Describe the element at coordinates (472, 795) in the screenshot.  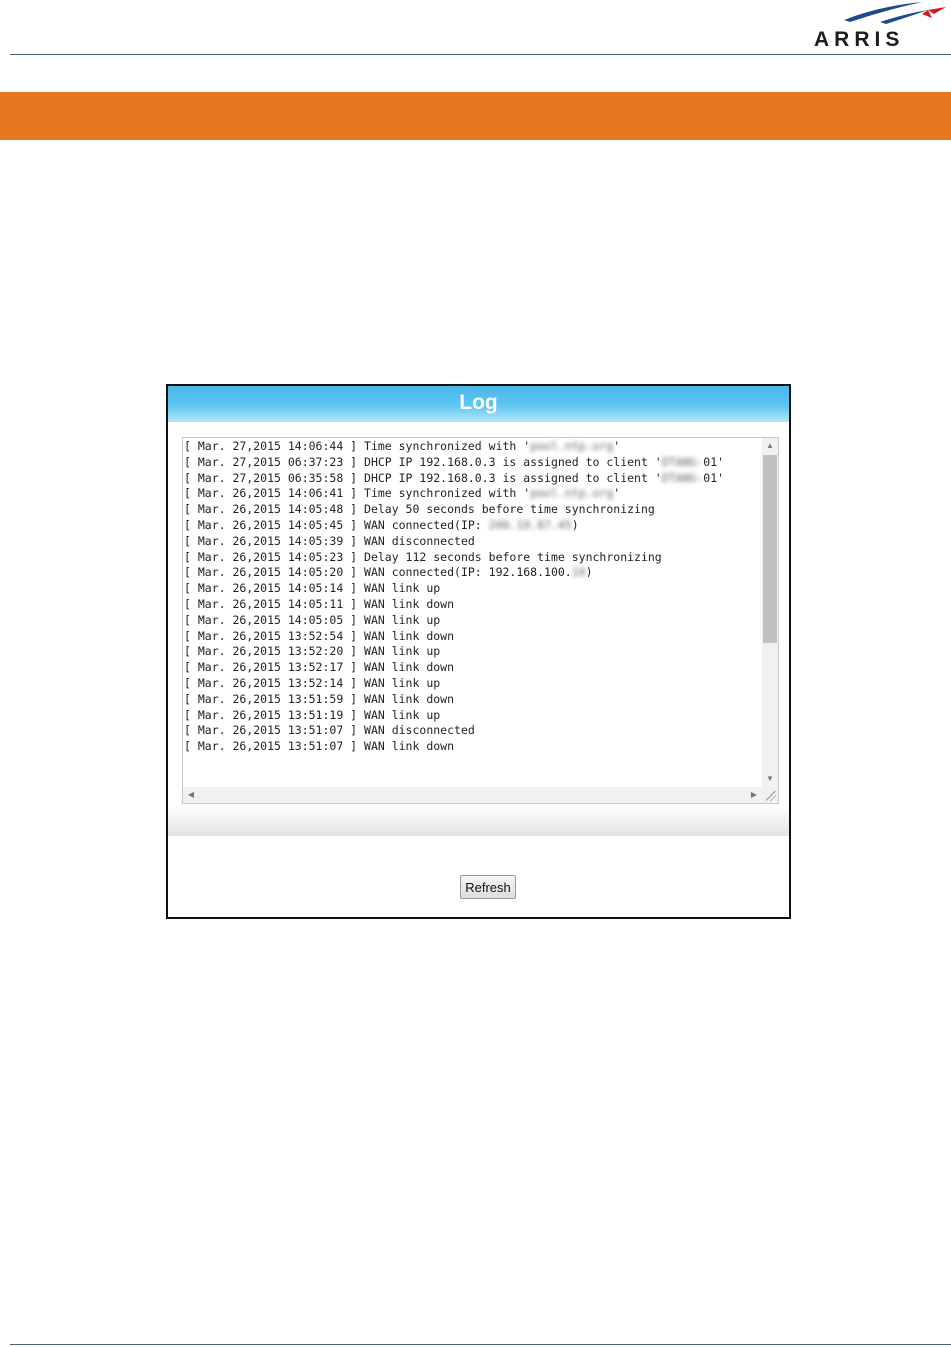
I see `horizontal-scrollbar: ◀ ▶` at that location.